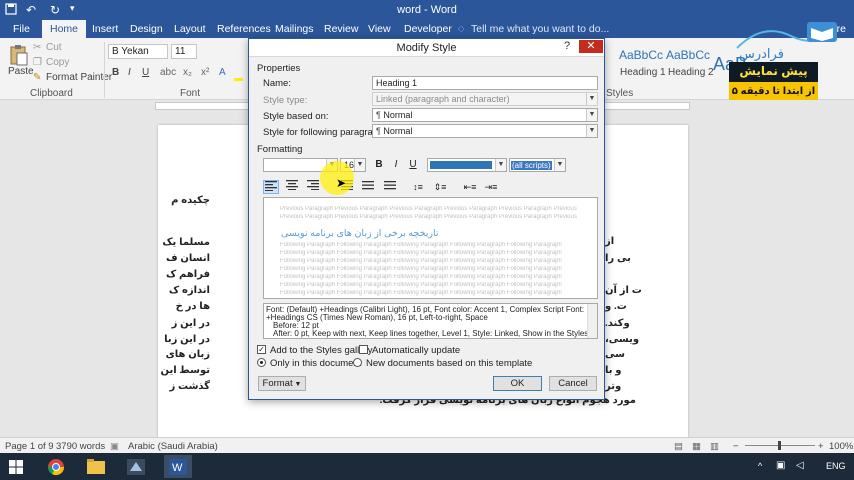 The image size is (854, 480). I want to click on tab-mailings: Mailings, so click(294, 29).